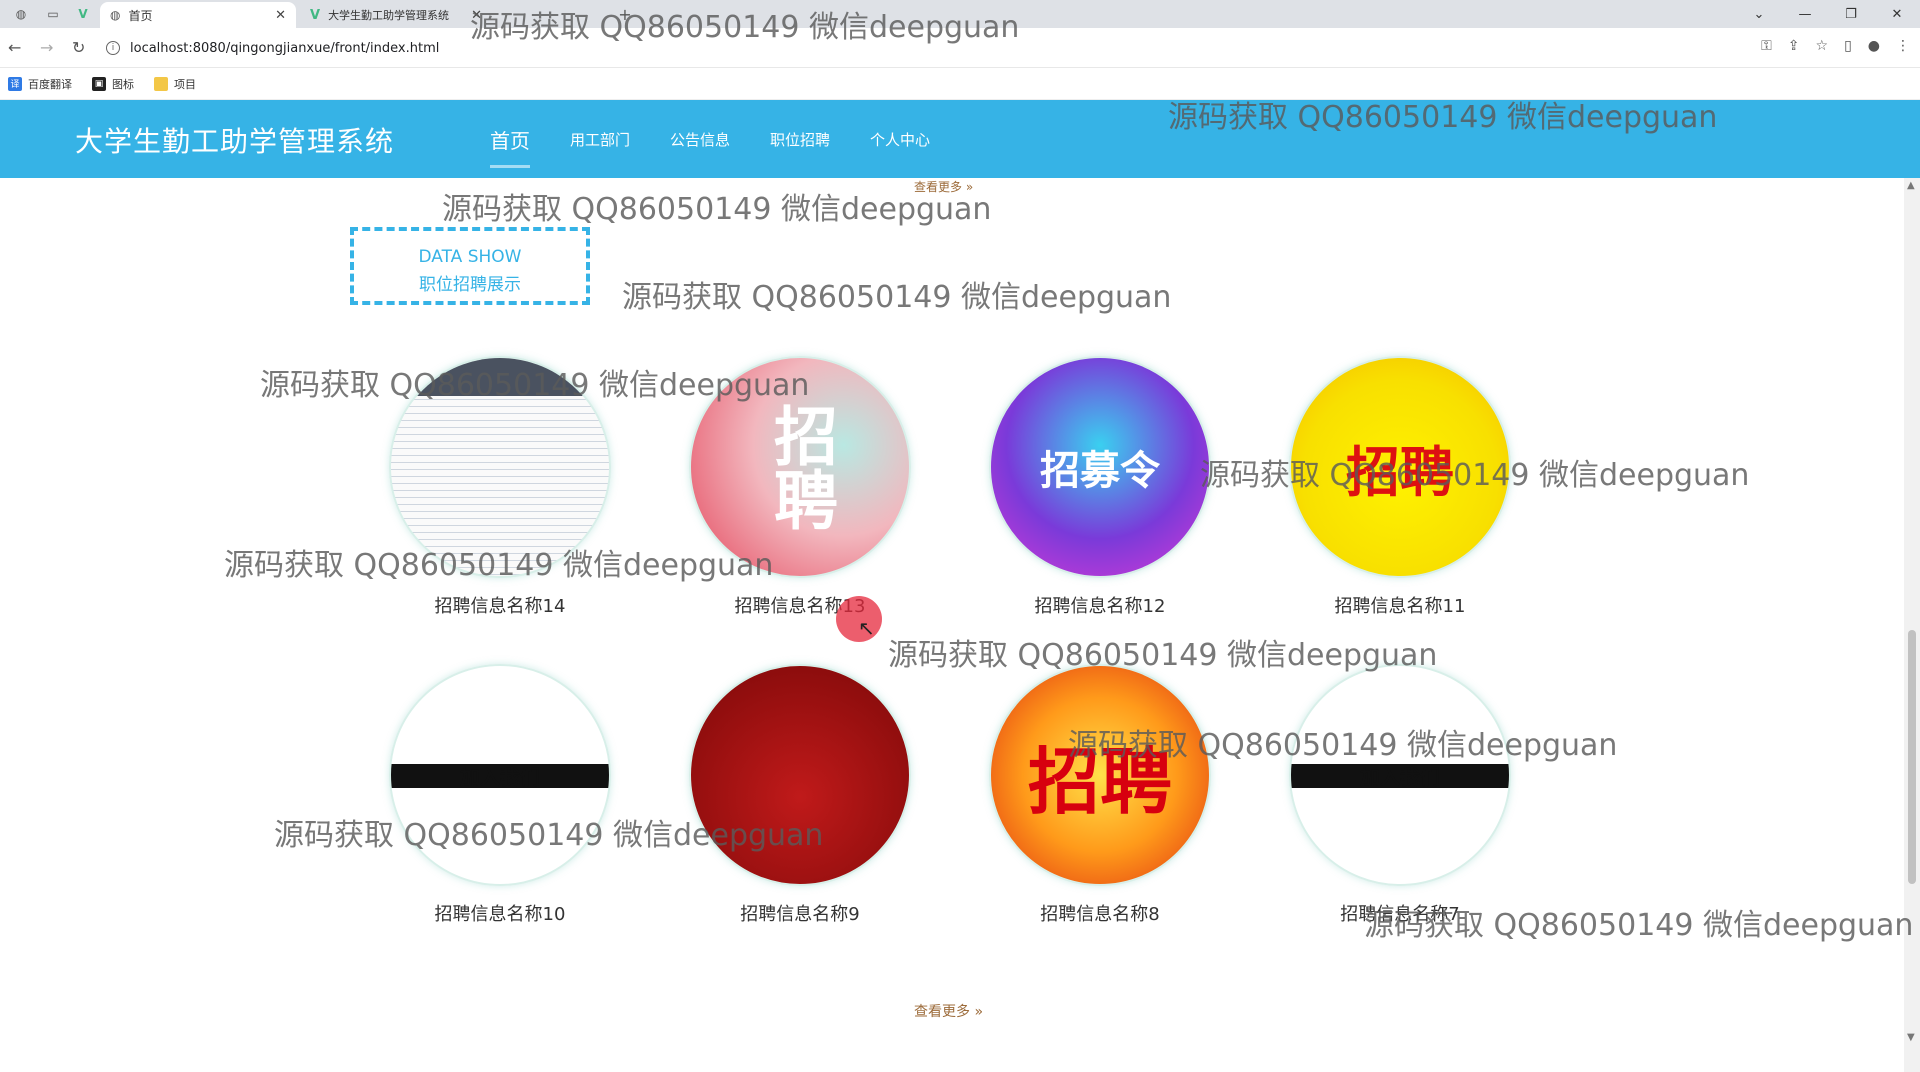  Describe the element at coordinates (1100, 605) in the screenshot. I see `job-name: 招聘信息名称12` at that location.